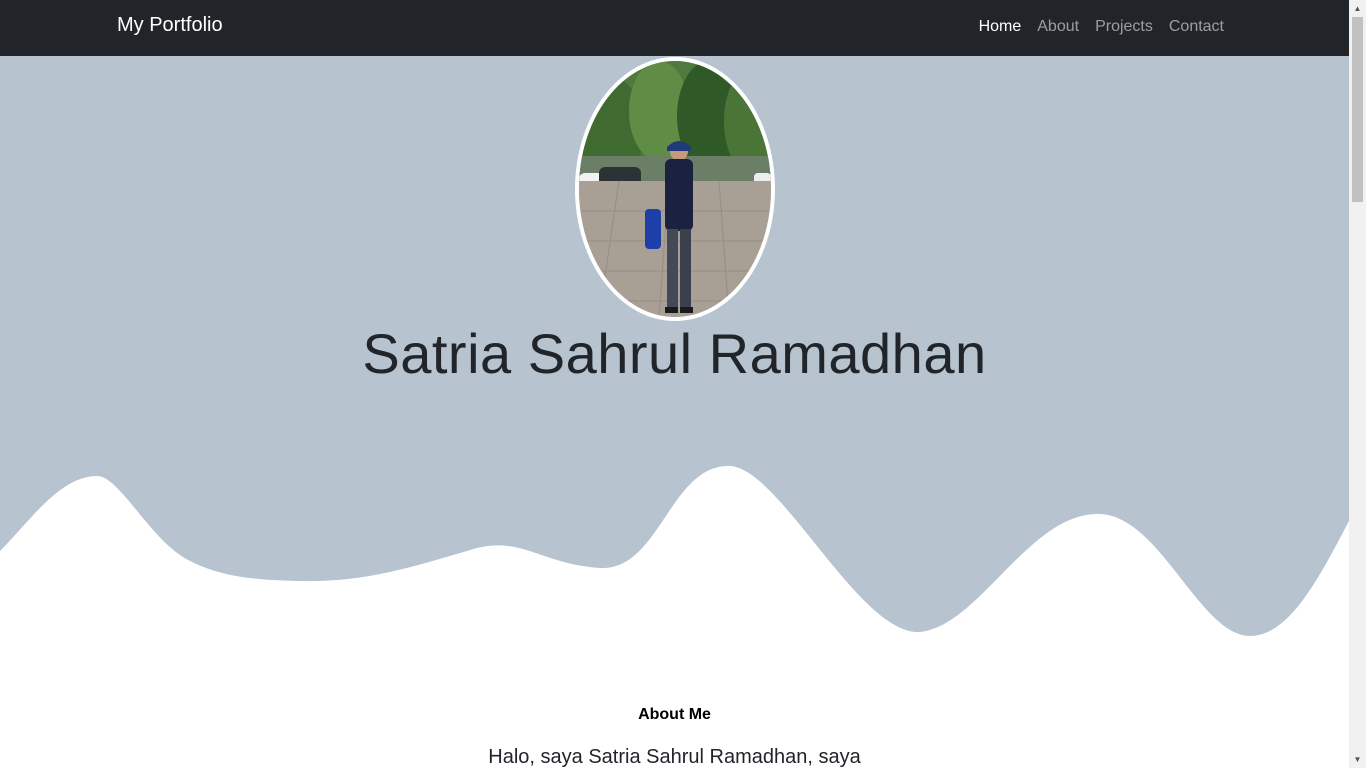  Describe the element at coordinates (674, 757) in the screenshot. I see `about-text: Halo, saya Satria Sahrul Ramadhan, saya` at that location.